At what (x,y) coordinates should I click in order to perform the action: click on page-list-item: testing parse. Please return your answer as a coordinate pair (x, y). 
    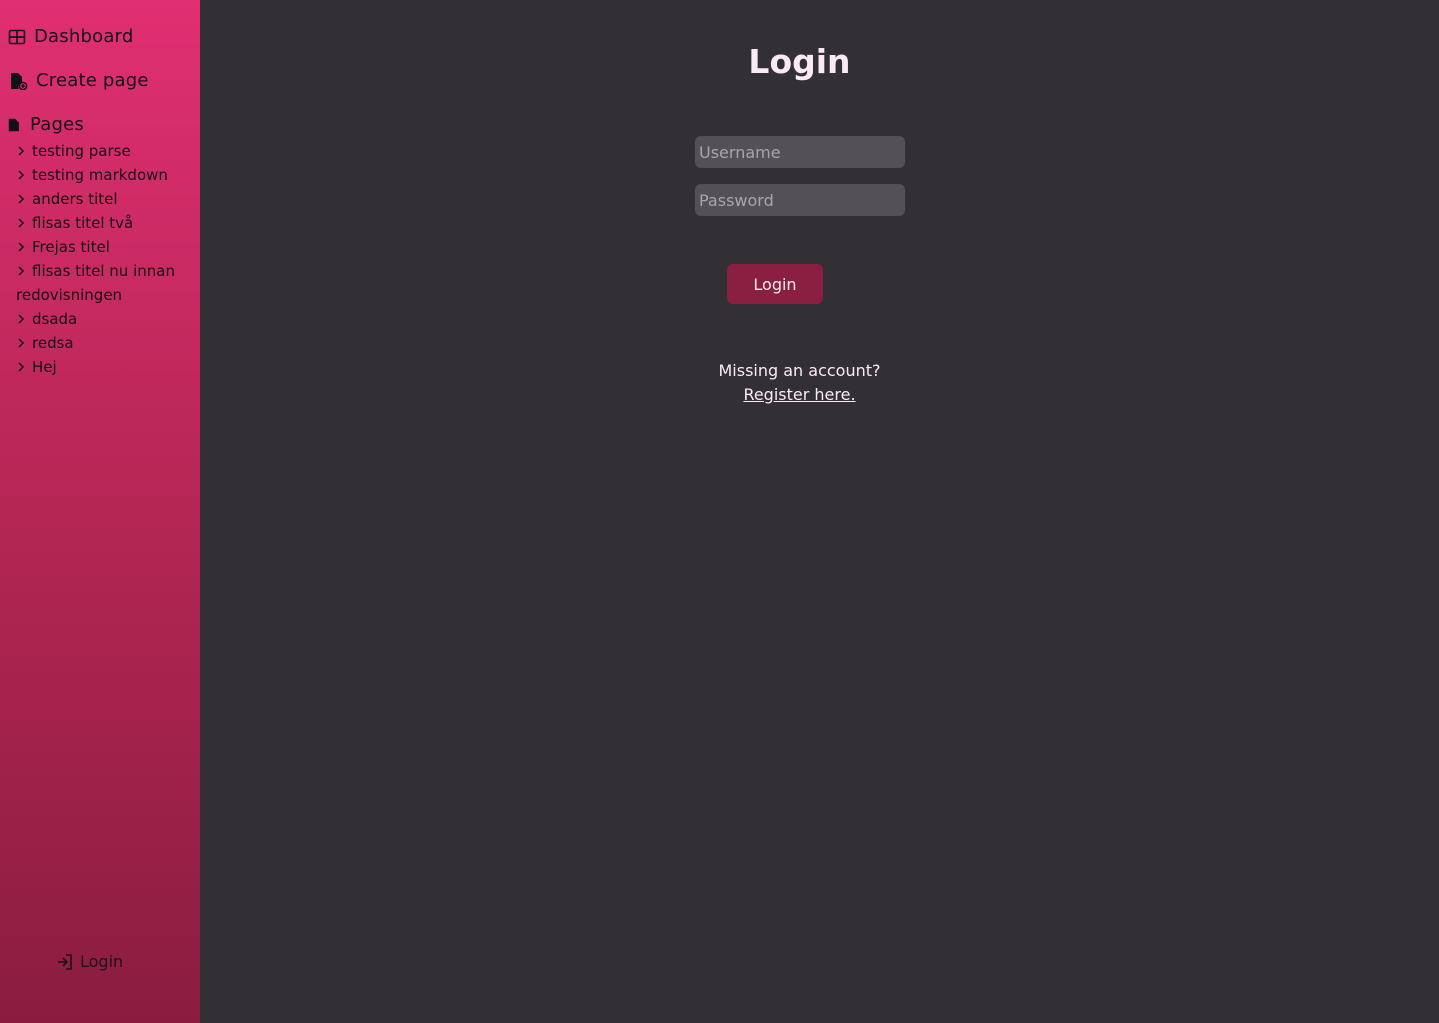
    Looking at the image, I should click on (106, 151).